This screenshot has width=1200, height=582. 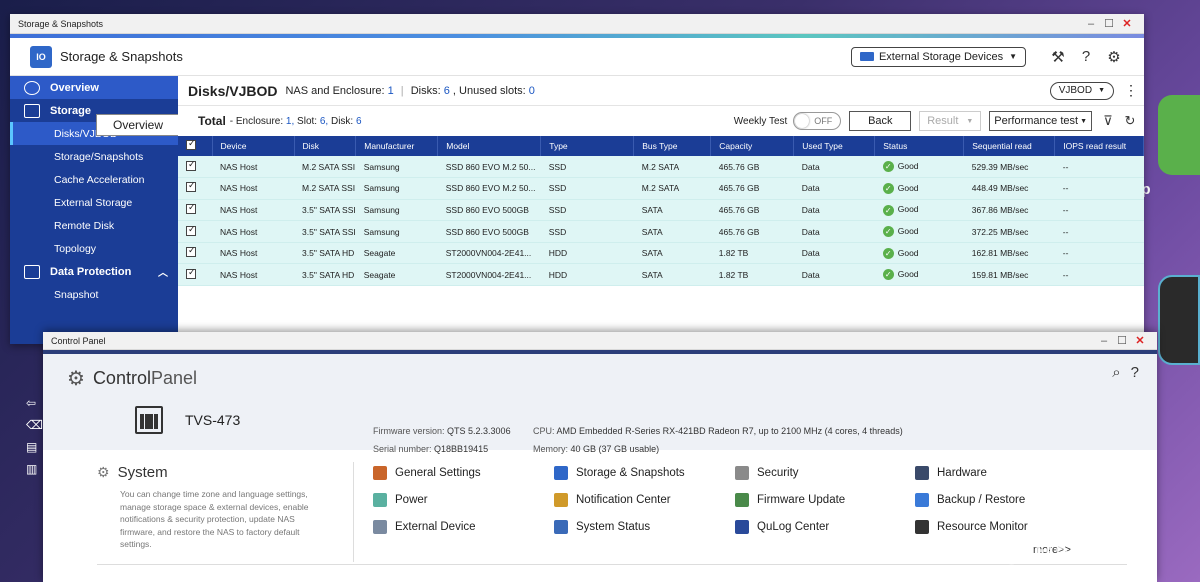 What do you see at coordinates (94, 87) in the screenshot?
I see `sidebar-item-overview: Overview` at bounding box center [94, 87].